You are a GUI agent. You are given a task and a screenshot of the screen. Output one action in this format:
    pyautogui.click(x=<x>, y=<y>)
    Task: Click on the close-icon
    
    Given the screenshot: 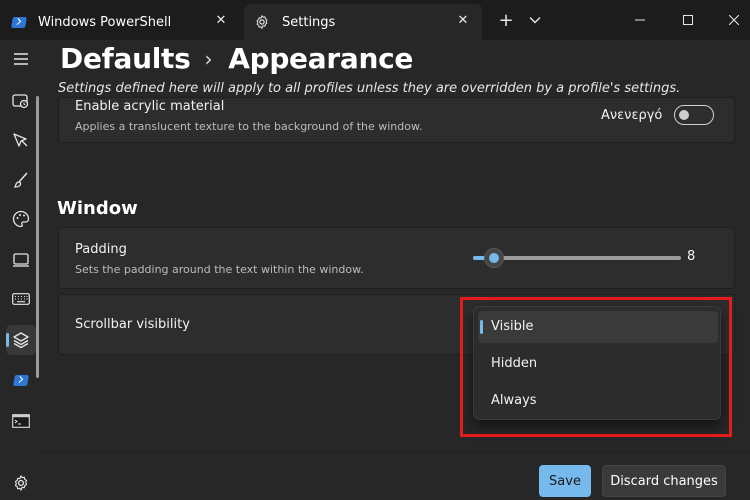 What is the action you would take?
    pyautogui.click(x=734, y=20)
    